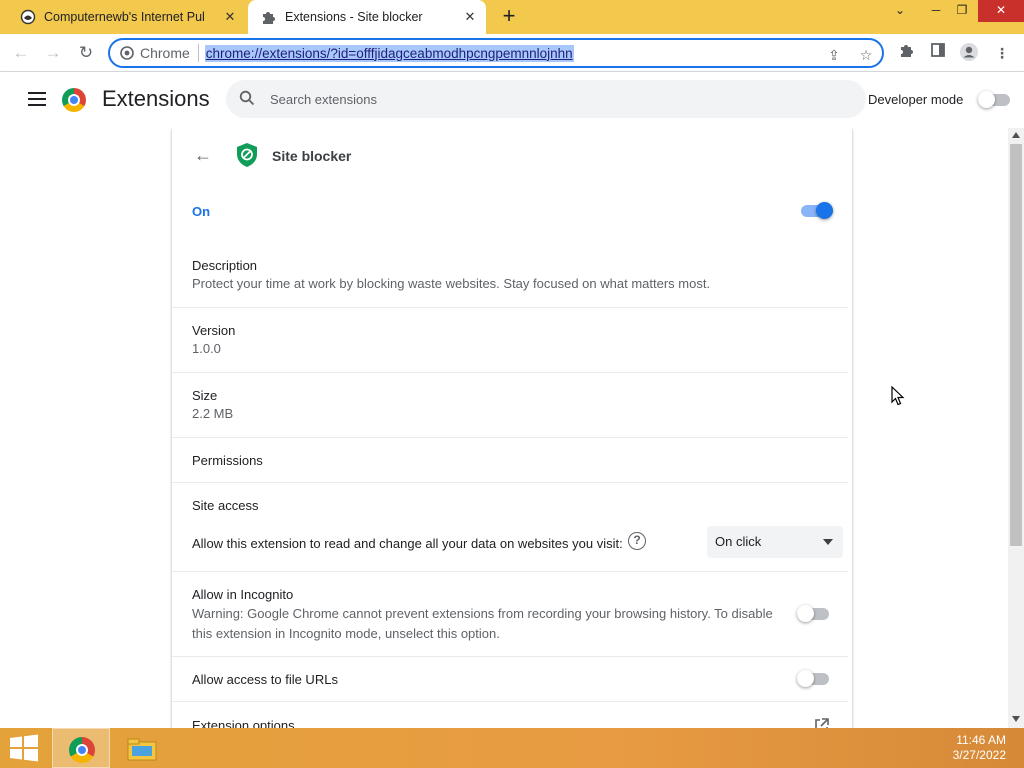  I want to click on close-window-button: ✕, so click(1001, 11).